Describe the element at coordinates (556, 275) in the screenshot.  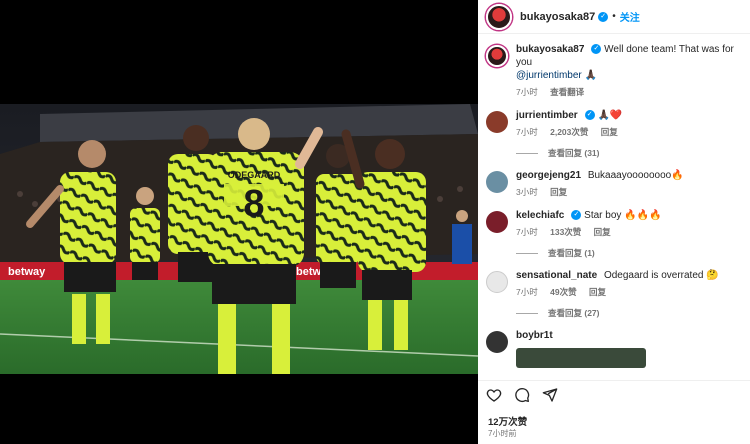
I see `comment-username: sensational_nate` at that location.